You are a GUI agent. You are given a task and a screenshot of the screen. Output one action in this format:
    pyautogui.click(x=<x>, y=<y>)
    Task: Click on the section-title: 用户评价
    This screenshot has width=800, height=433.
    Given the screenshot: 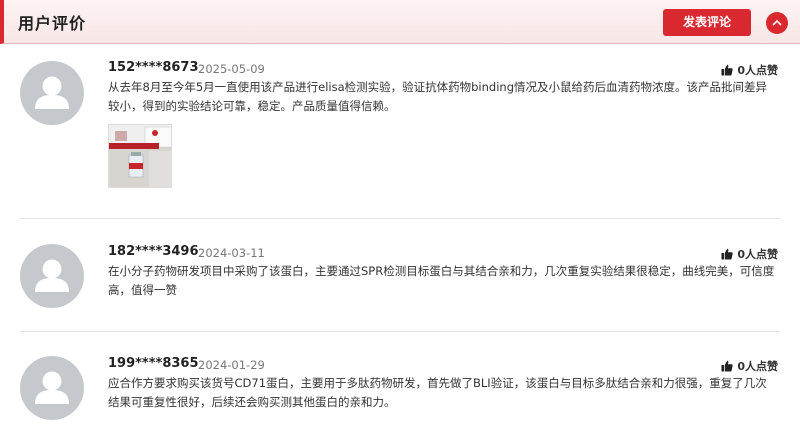 What is the action you would take?
    pyautogui.click(x=52, y=23)
    